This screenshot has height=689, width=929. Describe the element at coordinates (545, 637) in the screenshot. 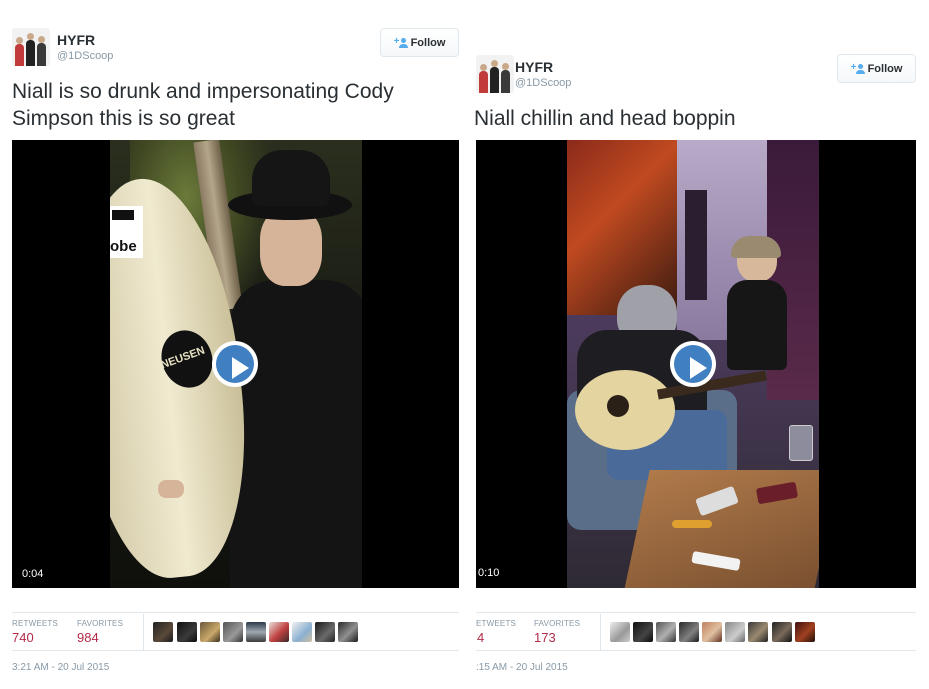

I see `favorites-count: 173` at that location.